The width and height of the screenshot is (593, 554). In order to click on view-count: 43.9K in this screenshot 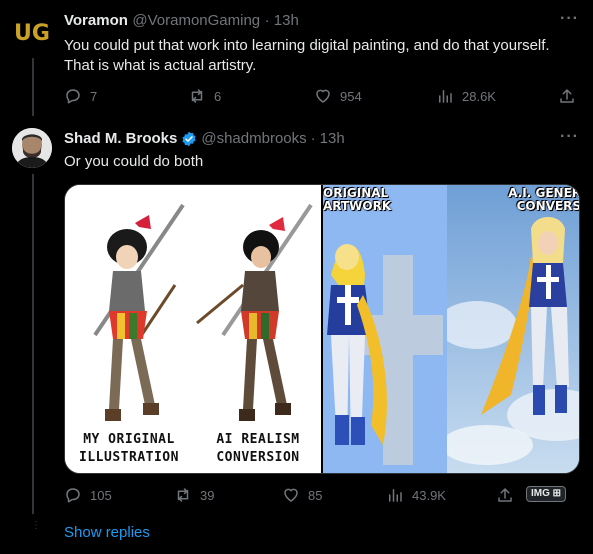, I will do `click(429, 495)`.